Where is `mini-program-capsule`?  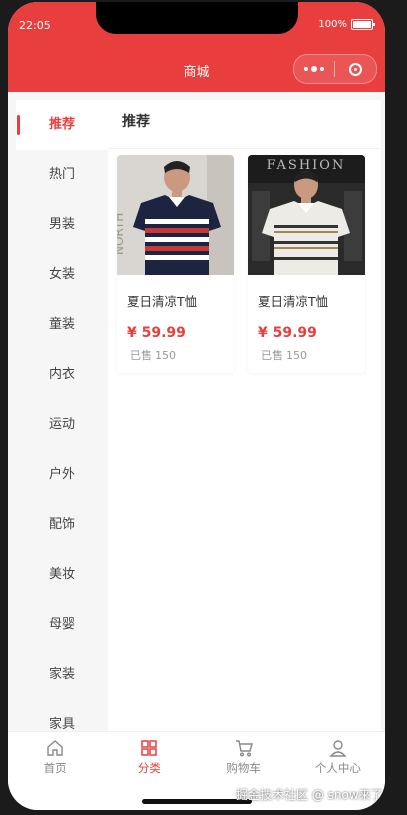
mini-program-capsule is located at coordinates (335, 69).